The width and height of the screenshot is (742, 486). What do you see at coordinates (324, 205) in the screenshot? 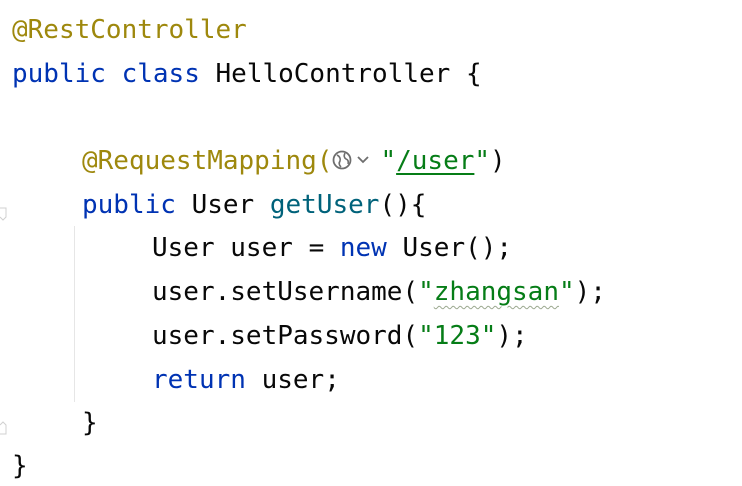
I see `method-name: getUser` at bounding box center [324, 205].